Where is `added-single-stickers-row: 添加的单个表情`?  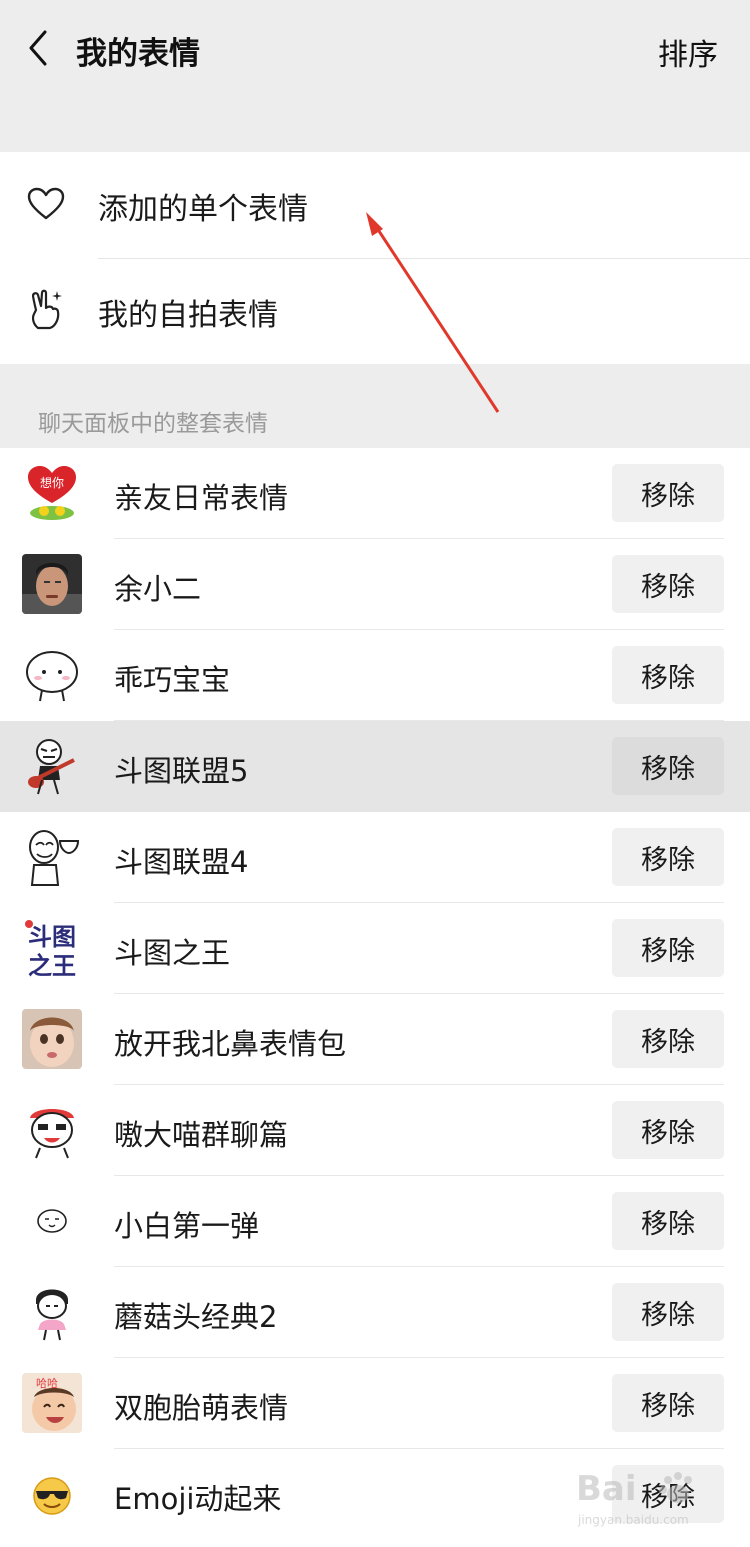
added-single-stickers-row: 添加的单个表情 is located at coordinates (375, 205).